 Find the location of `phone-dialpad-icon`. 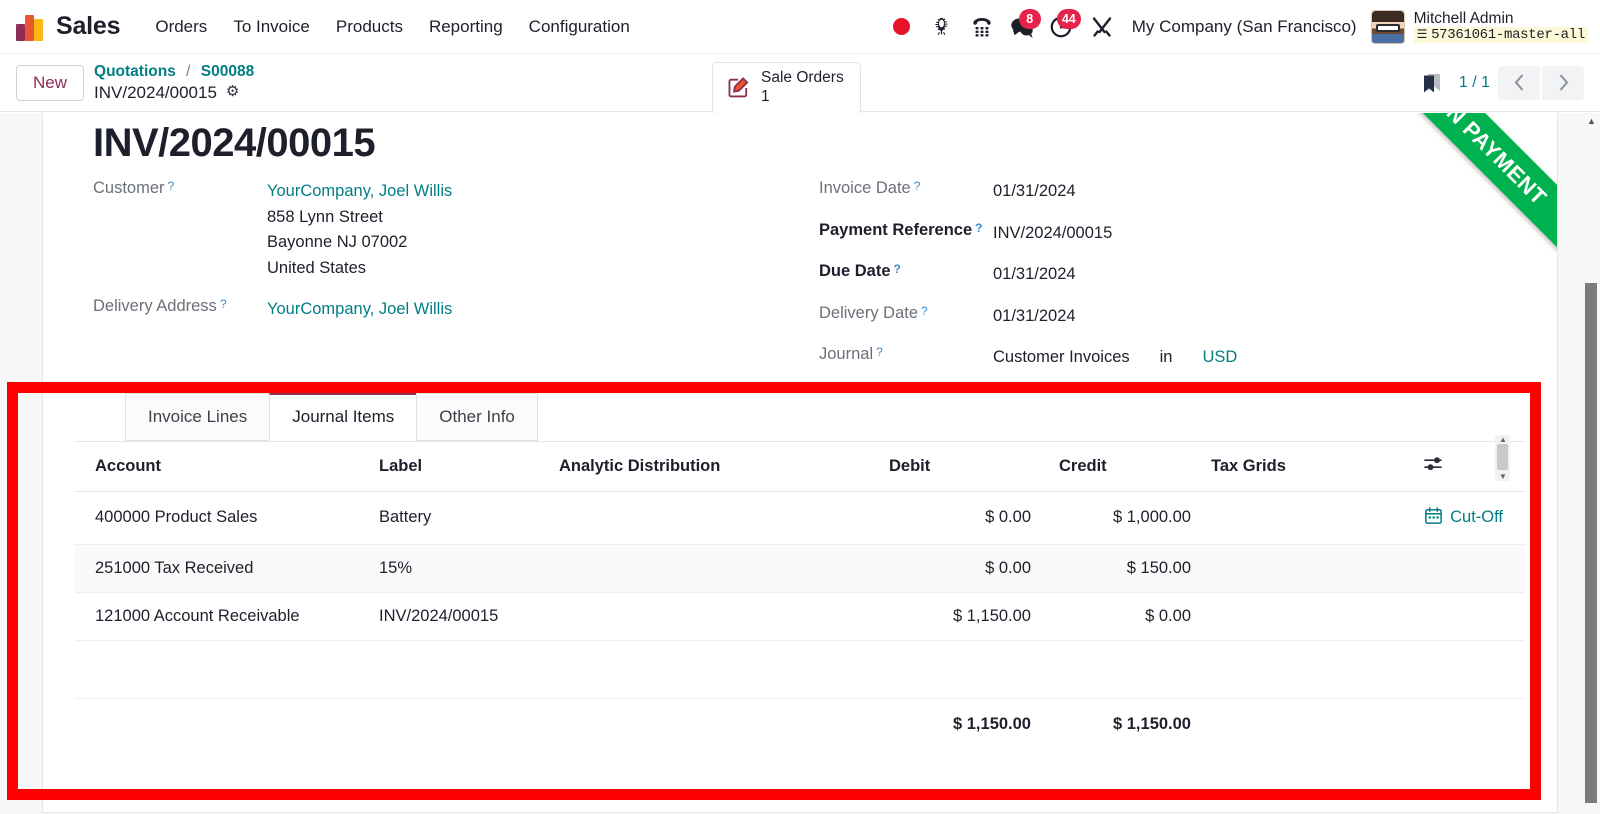

phone-dialpad-icon is located at coordinates (982, 27).